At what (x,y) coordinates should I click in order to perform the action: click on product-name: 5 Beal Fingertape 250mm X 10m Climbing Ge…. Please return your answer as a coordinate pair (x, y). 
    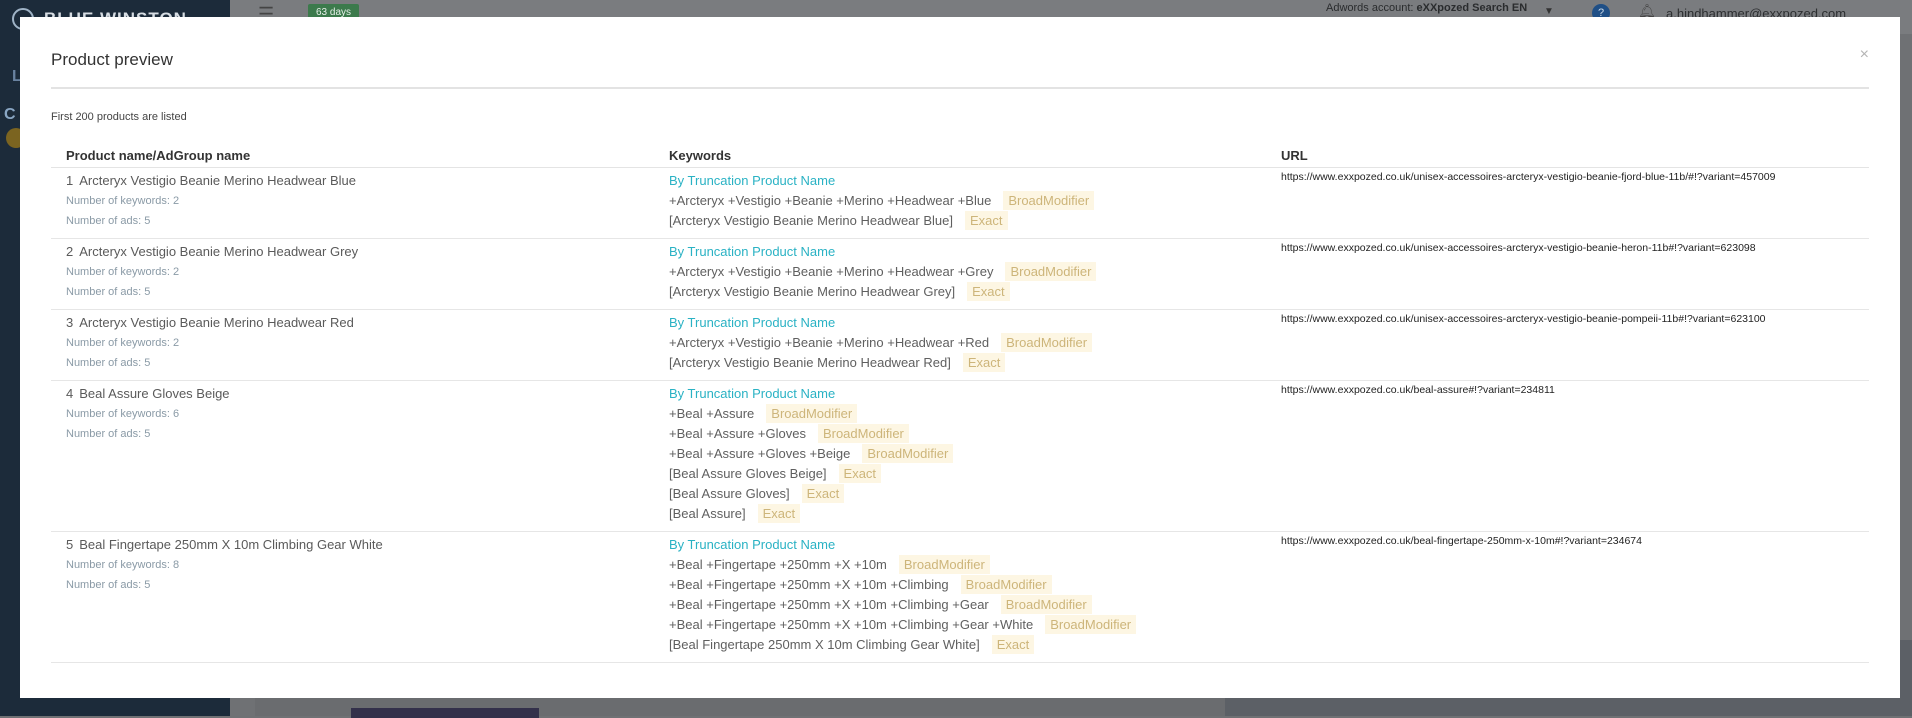
    Looking at the image, I should click on (224, 545).